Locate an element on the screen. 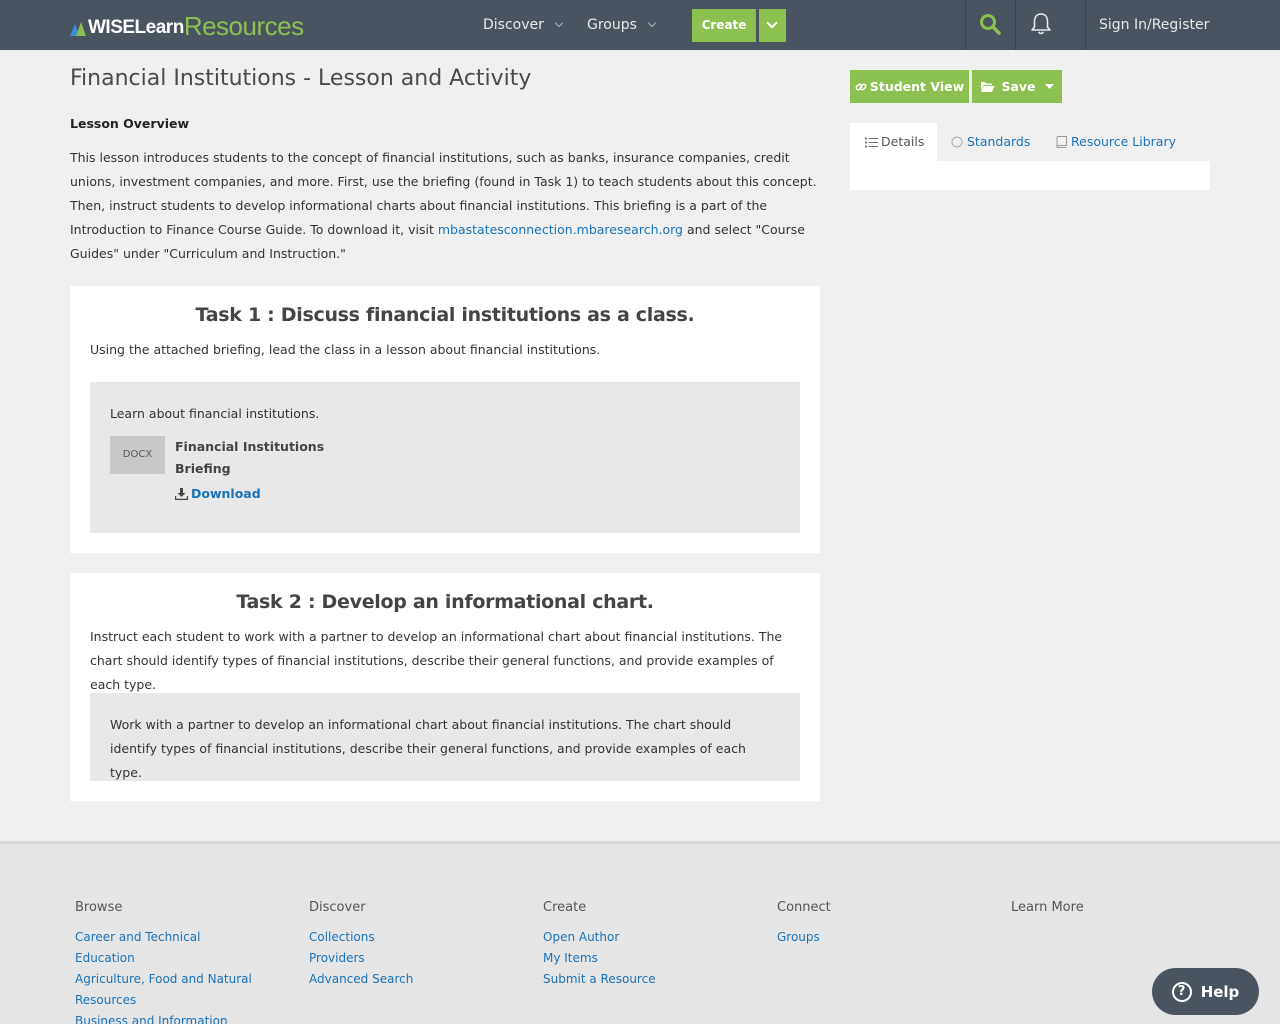  logo-text-wise: WISELearn is located at coordinates (136, 27).